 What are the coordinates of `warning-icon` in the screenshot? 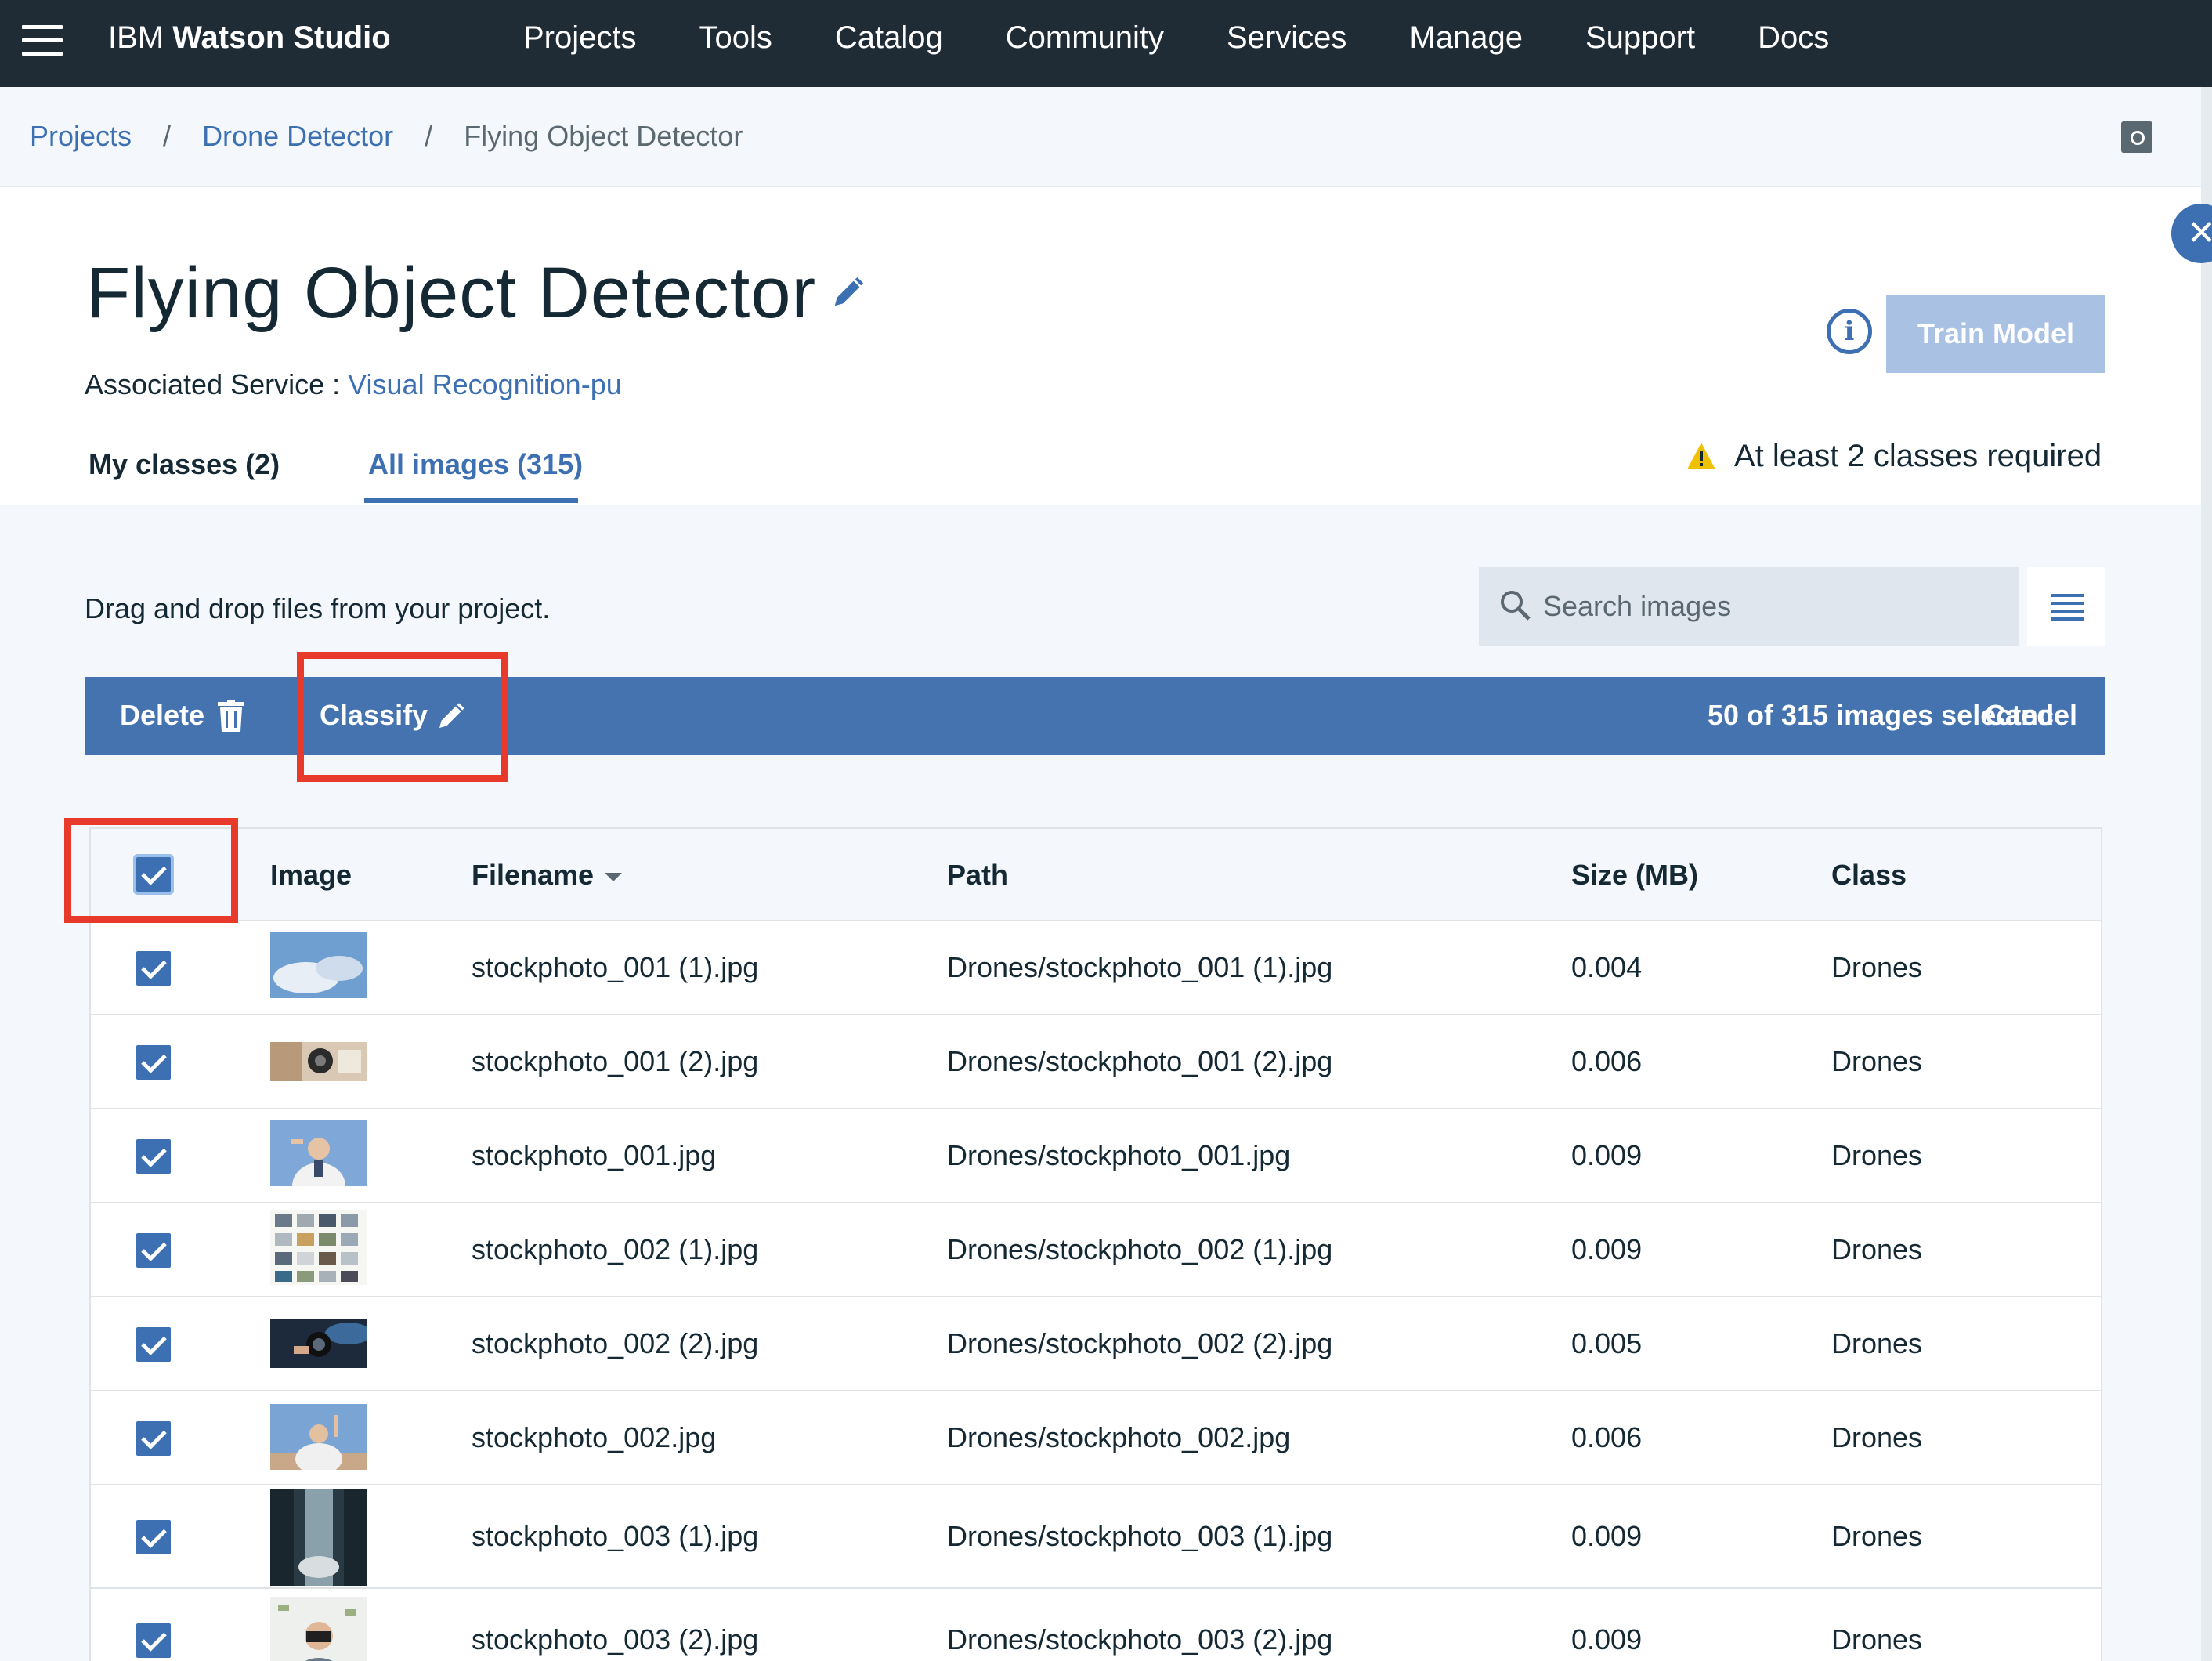 It's located at (1701, 456).